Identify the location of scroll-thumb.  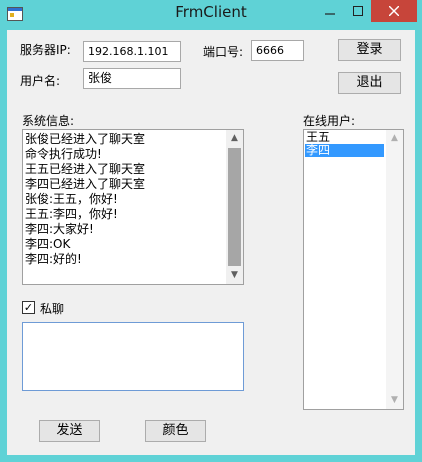
(234, 207).